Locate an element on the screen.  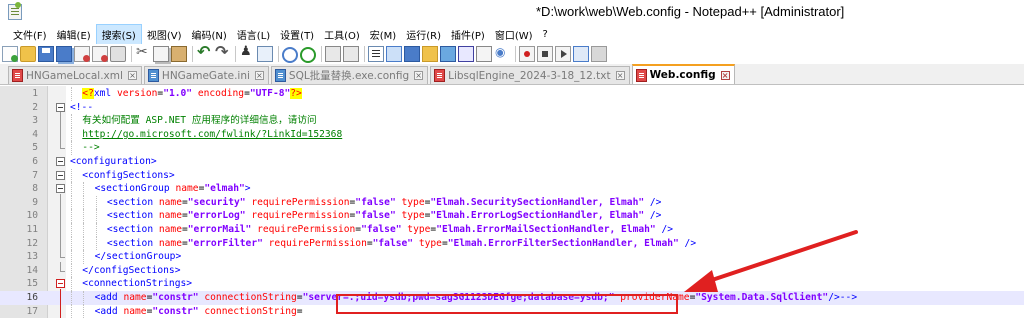
replace-icon is located at coordinates (265, 54).